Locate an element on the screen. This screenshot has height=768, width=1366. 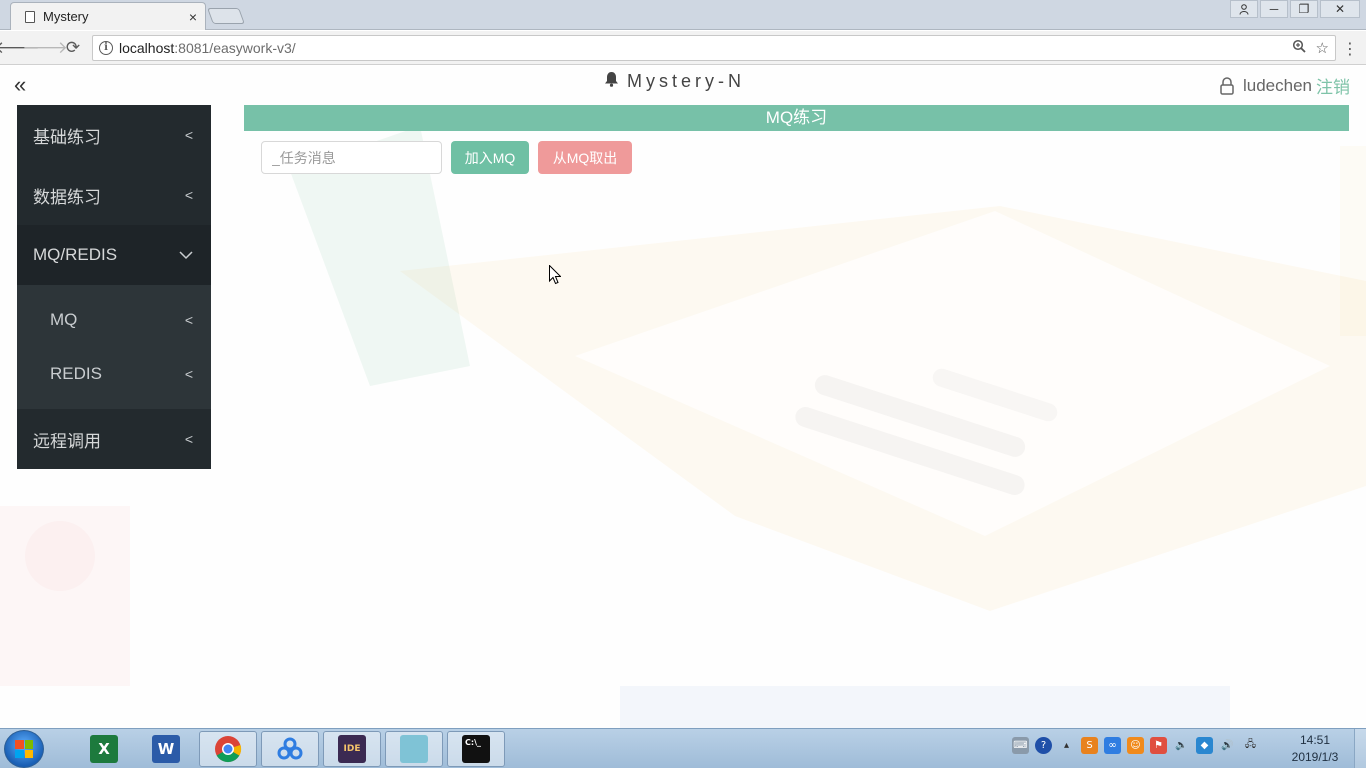
windows-logo-icon is located at coordinates (24, 749).